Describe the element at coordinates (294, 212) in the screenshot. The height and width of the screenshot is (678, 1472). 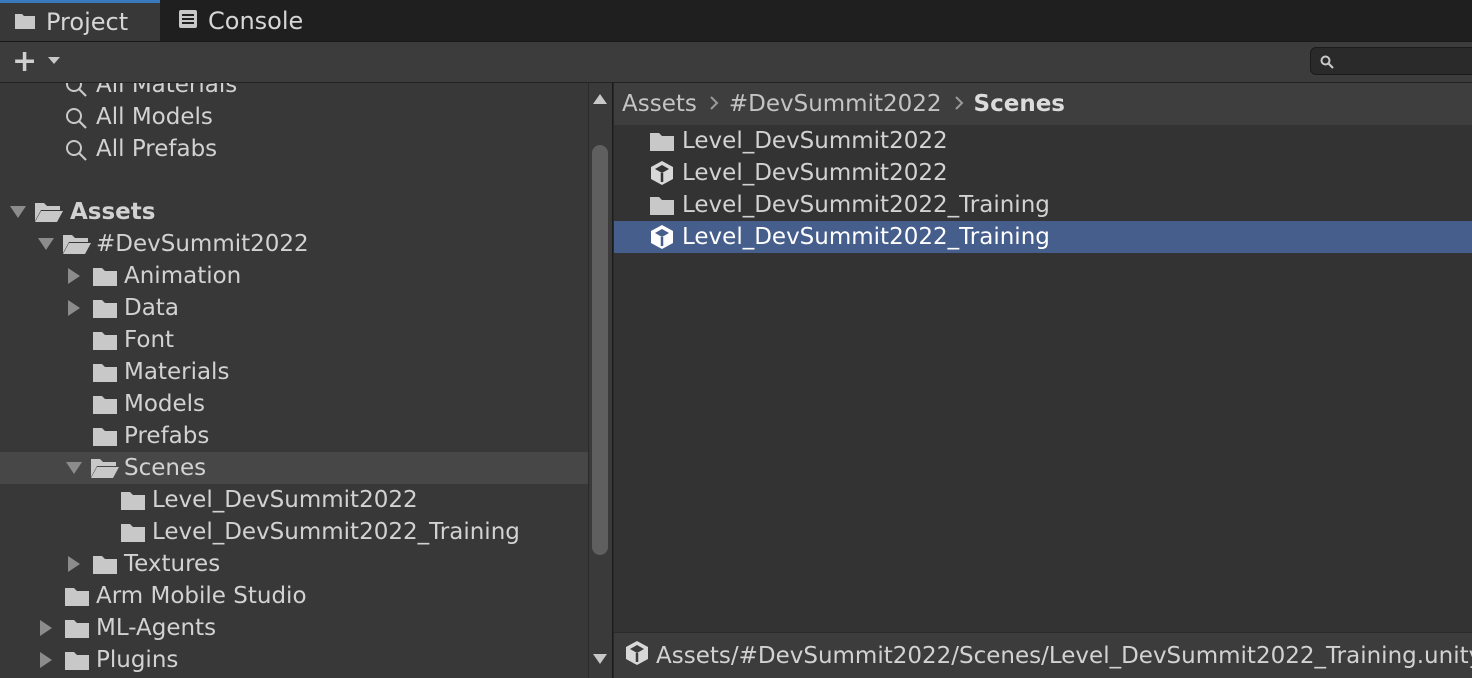
I see `tree-item-assets: Assets` at that location.